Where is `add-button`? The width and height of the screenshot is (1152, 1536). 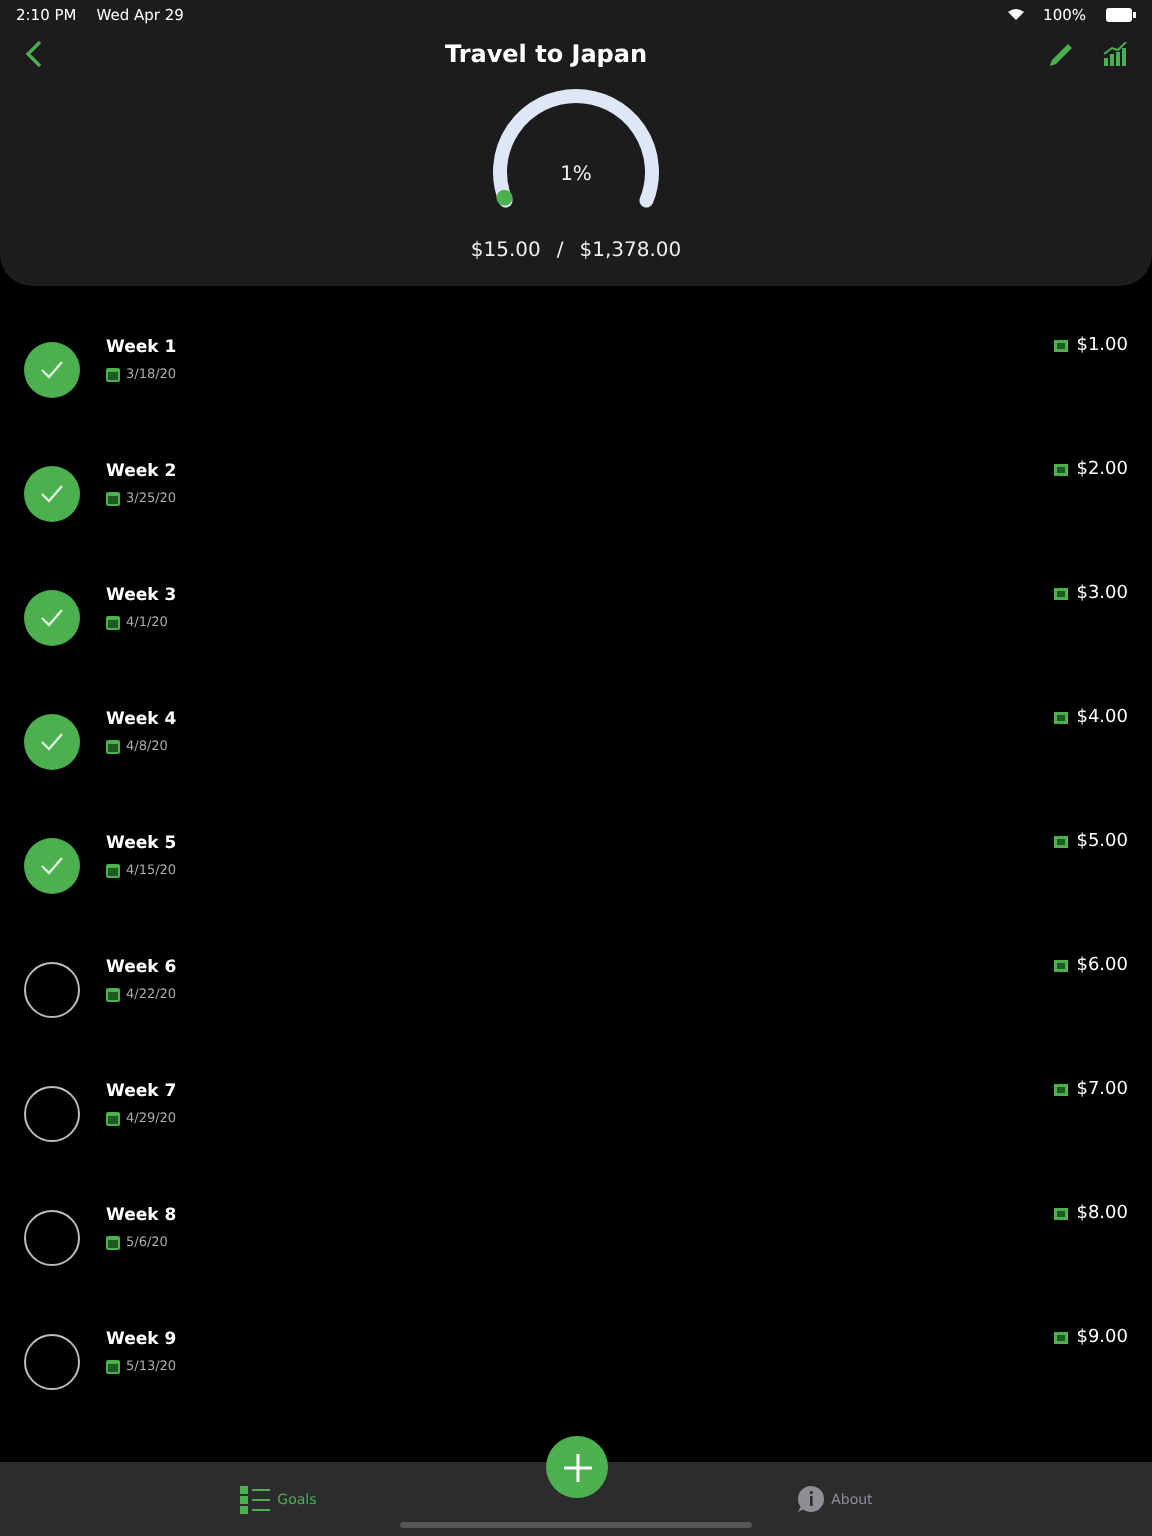
add-button is located at coordinates (577, 1467).